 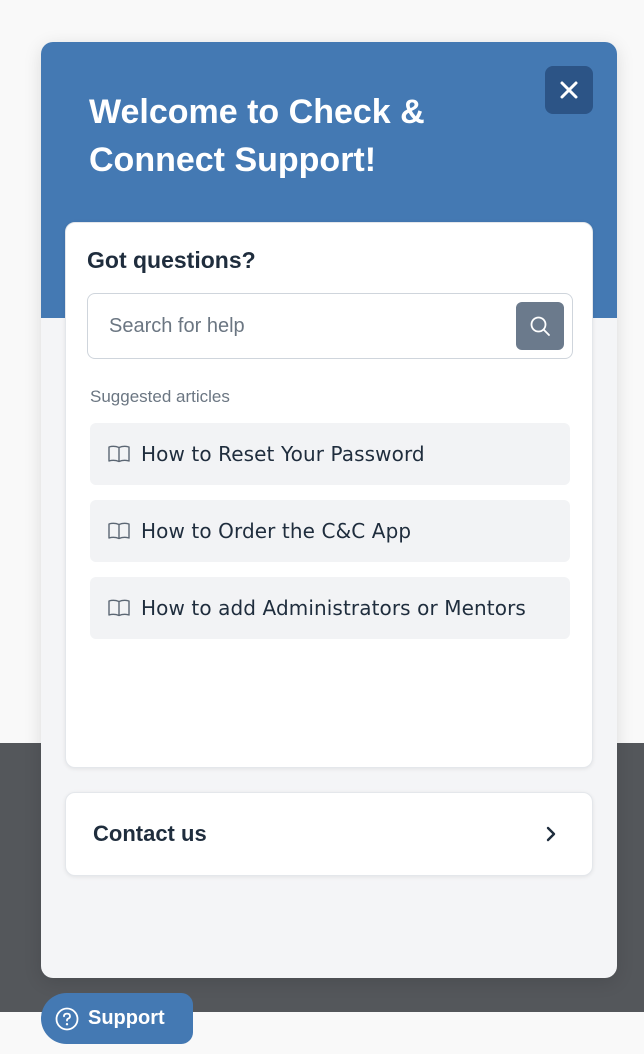 I want to click on close-button, so click(x=569, y=90).